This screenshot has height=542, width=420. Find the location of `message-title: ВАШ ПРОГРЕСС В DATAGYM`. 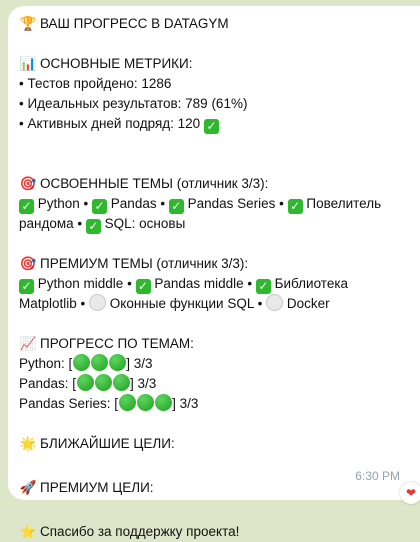

message-title: ВАШ ПРОГРЕСС В DATAGYM is located at coordinates (134, 23).